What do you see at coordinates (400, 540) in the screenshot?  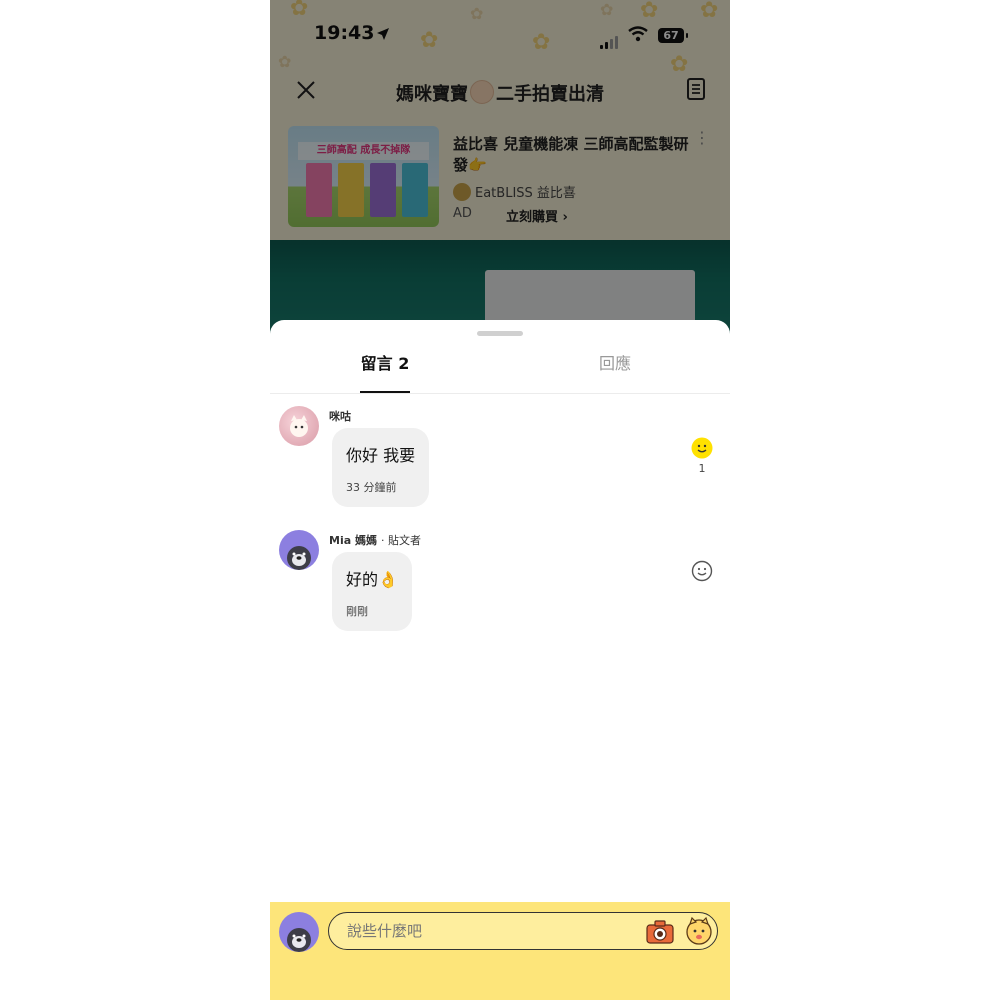 I see `author-role: · 貼文者` at bounding box center [400, 540].